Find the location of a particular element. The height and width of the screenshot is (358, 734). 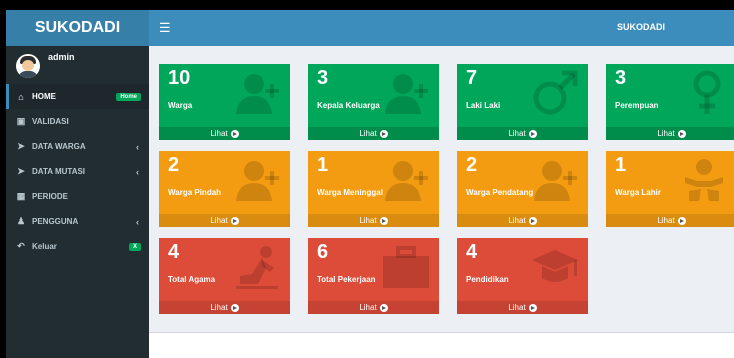

sidebar-item-data-mutasi: ➤ DATA MUTASI ‹ is located at coordinates (77, 171).